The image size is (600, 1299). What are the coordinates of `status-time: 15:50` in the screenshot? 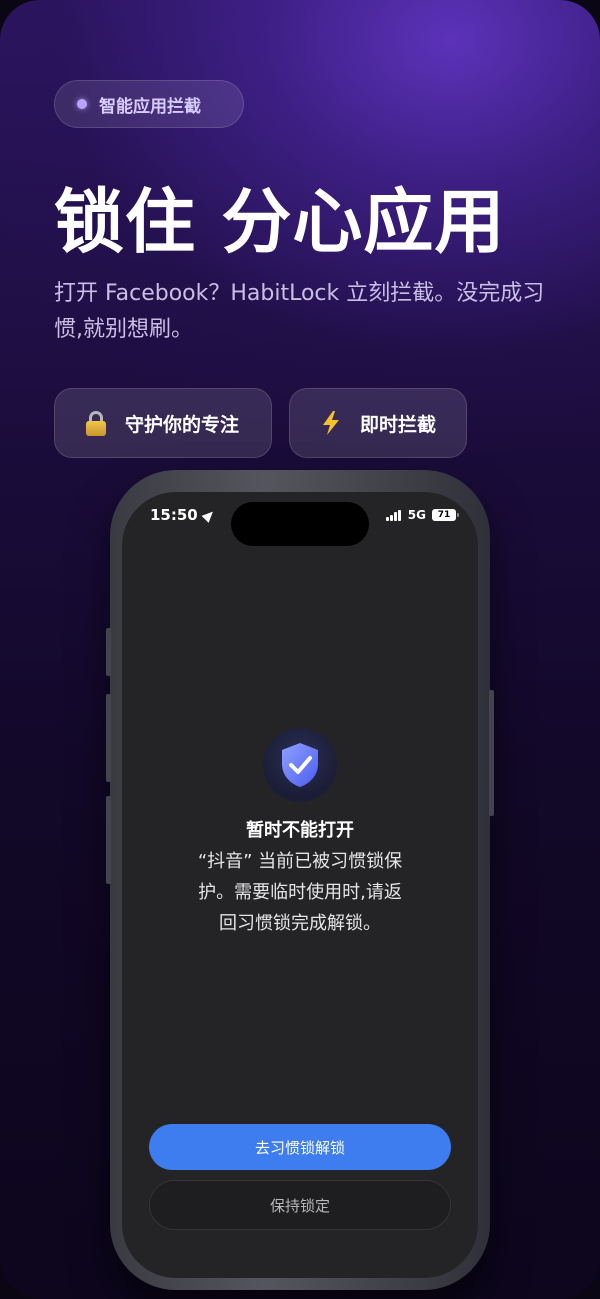 It's located at (183, 515).